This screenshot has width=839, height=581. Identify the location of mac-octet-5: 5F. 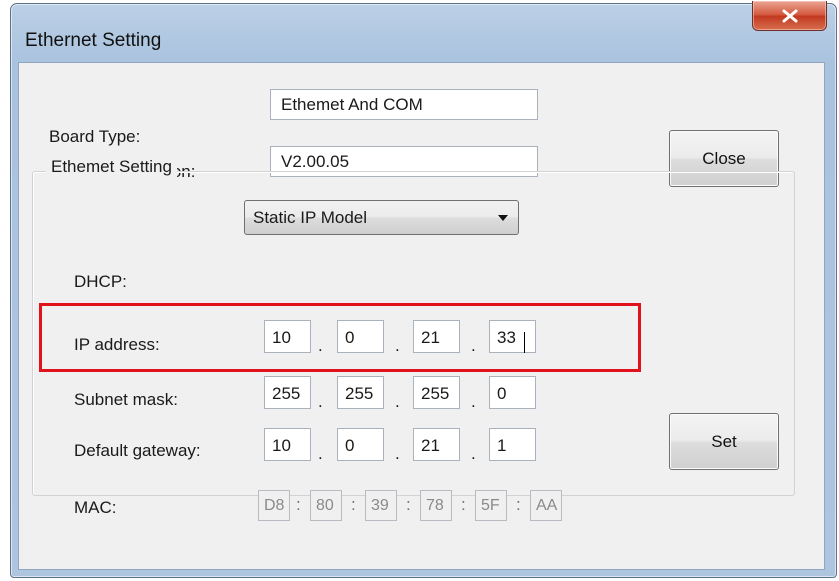
(491, 505).